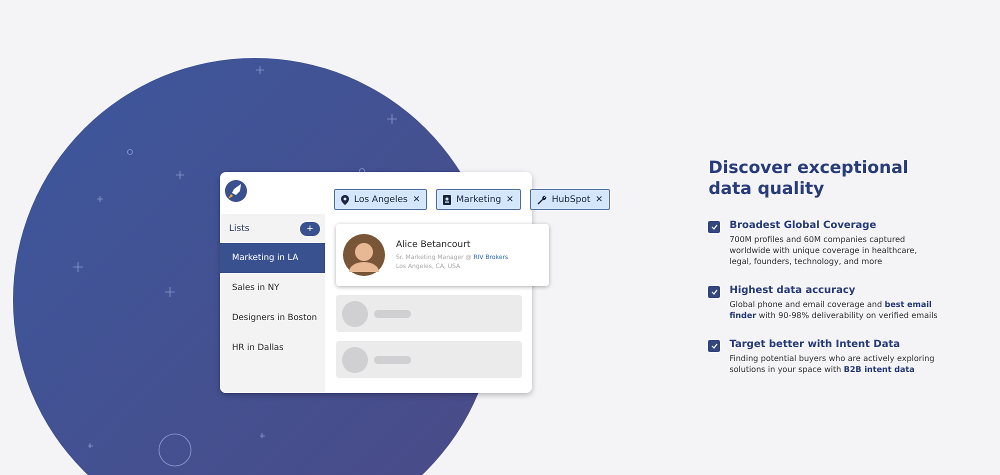 The image size is (1000, 475). Describe the element at coordinates (239, 229) in the screenshot. I see `lists-heading: Lists` at that location.